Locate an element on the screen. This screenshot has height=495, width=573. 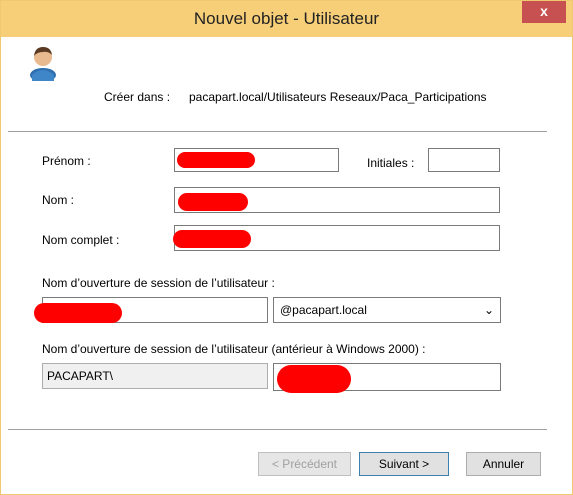
footer-separator is located at coordinates (277, 430).